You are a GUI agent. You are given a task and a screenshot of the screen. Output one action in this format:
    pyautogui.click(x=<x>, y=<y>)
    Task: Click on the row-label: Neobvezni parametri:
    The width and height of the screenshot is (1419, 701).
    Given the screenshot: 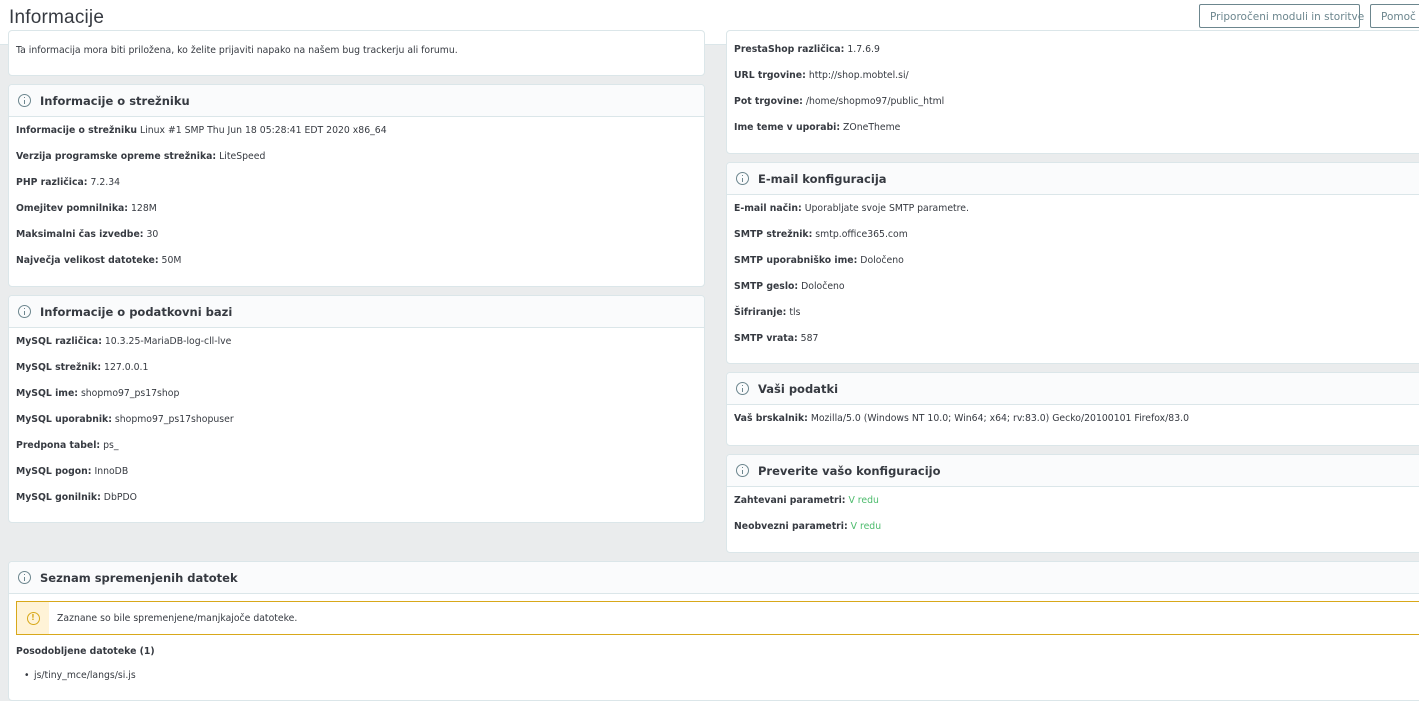 What is the action you would take?
    pyautogui.click(x=791, y=526)
    